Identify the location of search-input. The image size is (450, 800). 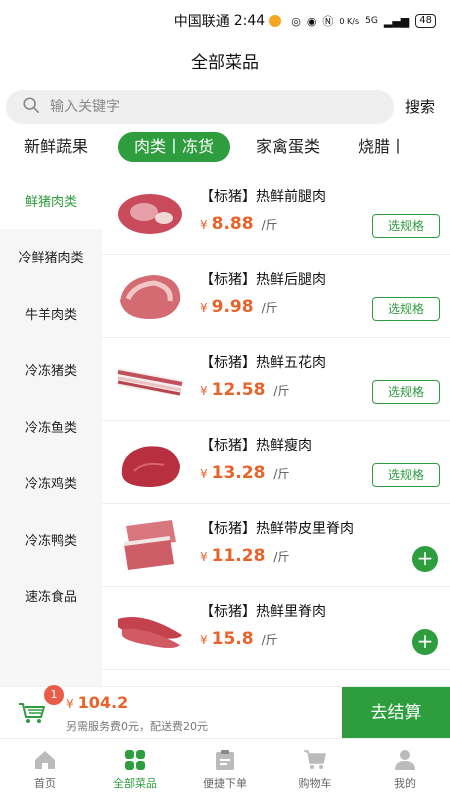
(200, 107).